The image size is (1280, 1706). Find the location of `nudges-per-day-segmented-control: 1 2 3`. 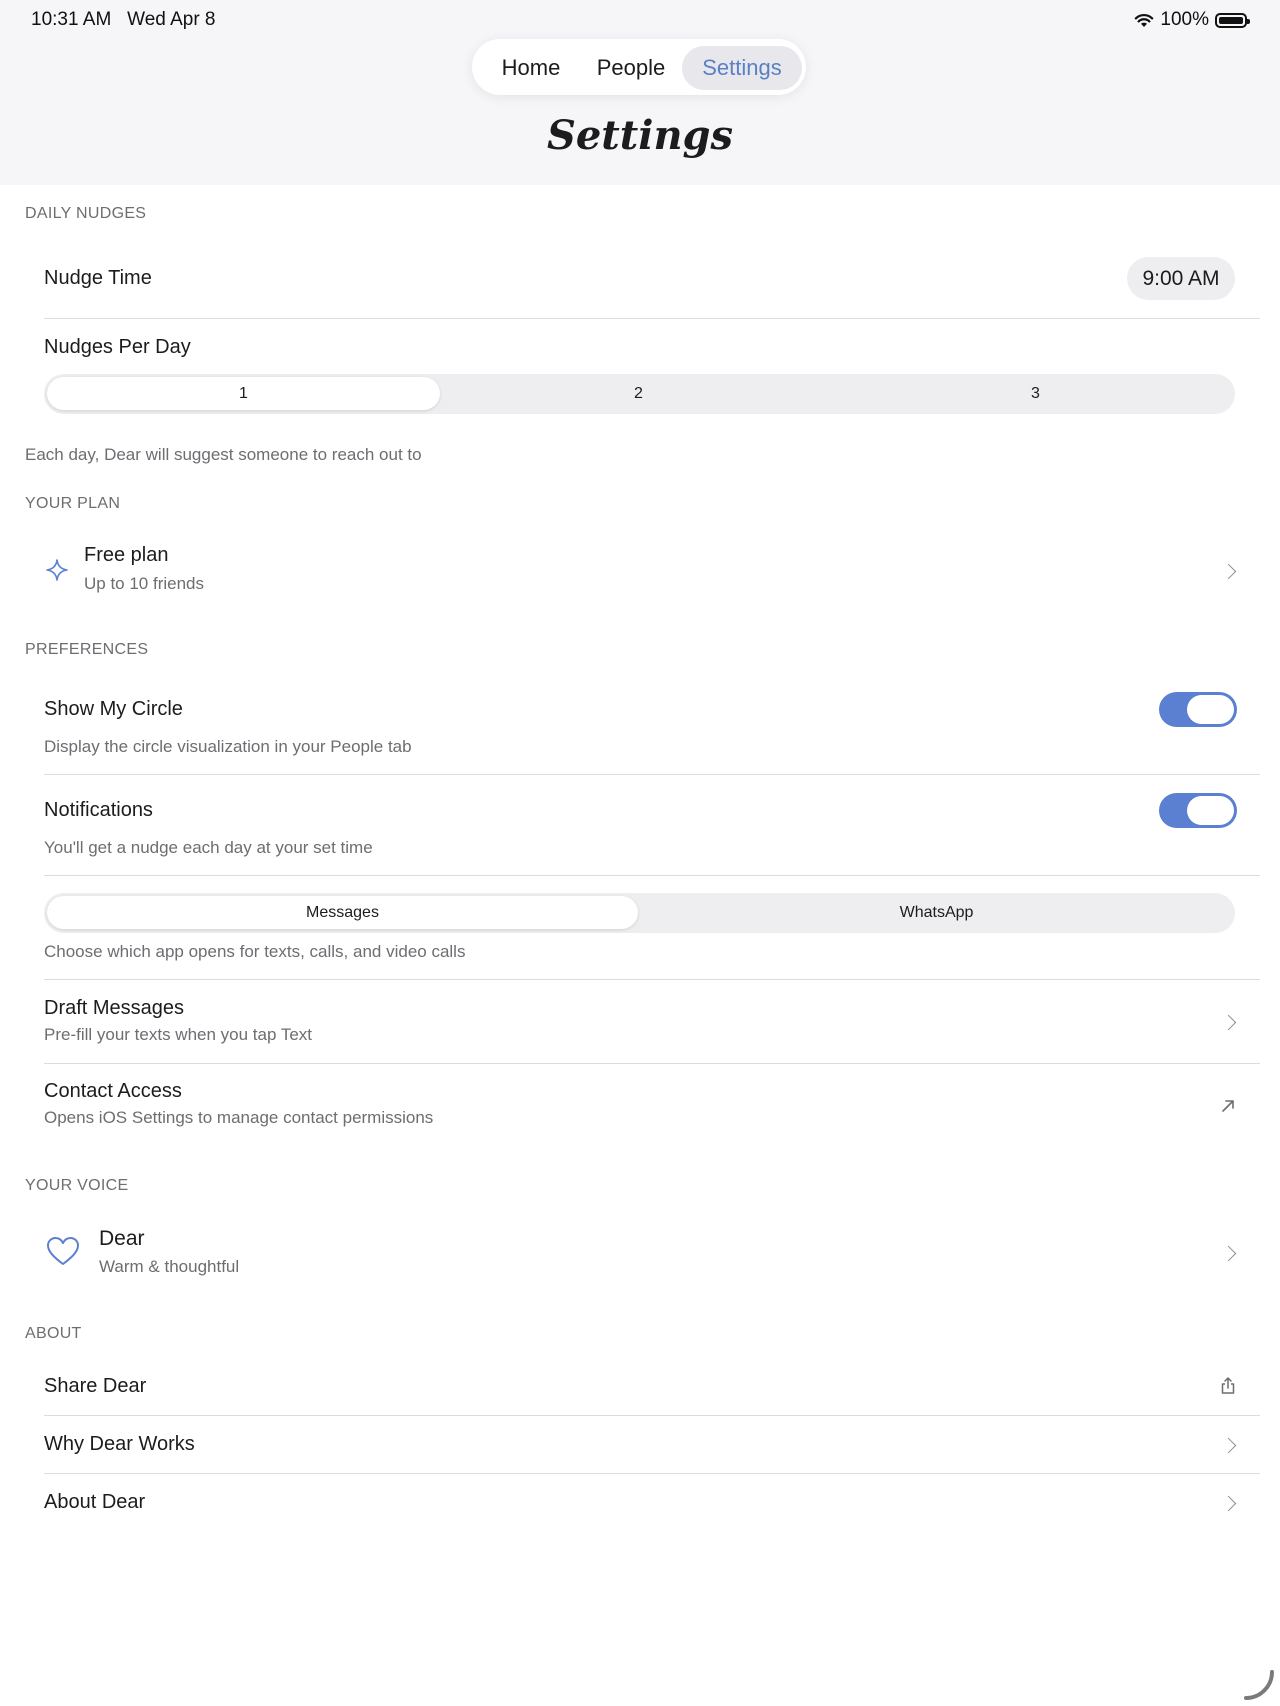

nudges-per-day-segmented-control: 1 2 3 is located at coordinates (639, 394).